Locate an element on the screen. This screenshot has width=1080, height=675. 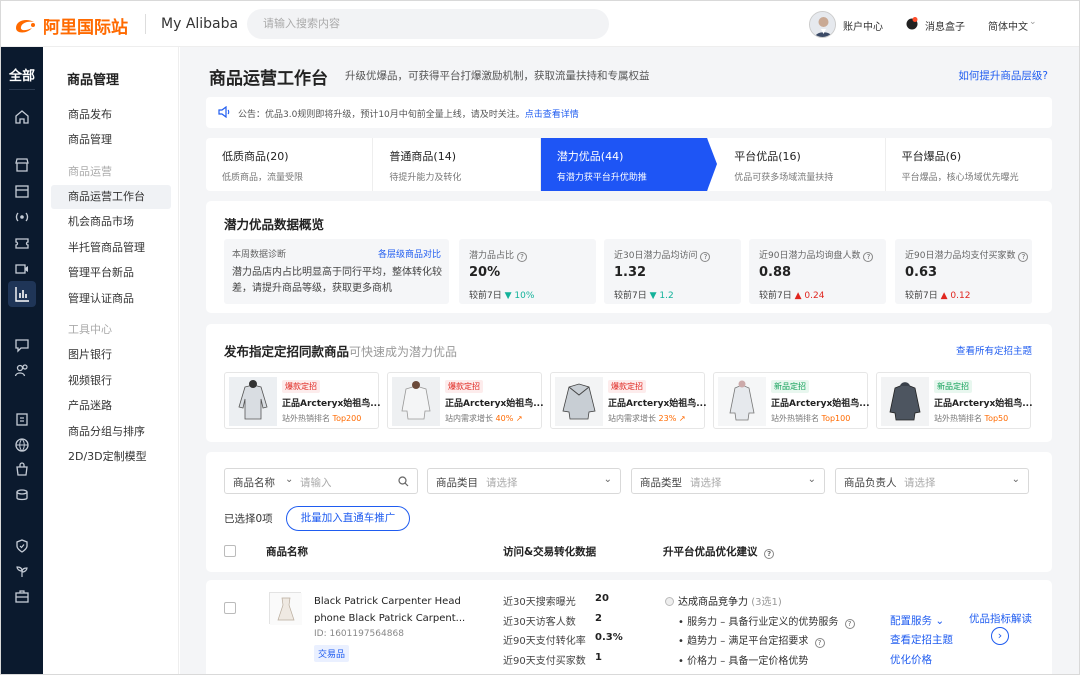
product-suggestion-card: 新品定招 正品Arcteryx始祖鸟... 站外热销排名 Top50 is located at coordinates (954, 400).